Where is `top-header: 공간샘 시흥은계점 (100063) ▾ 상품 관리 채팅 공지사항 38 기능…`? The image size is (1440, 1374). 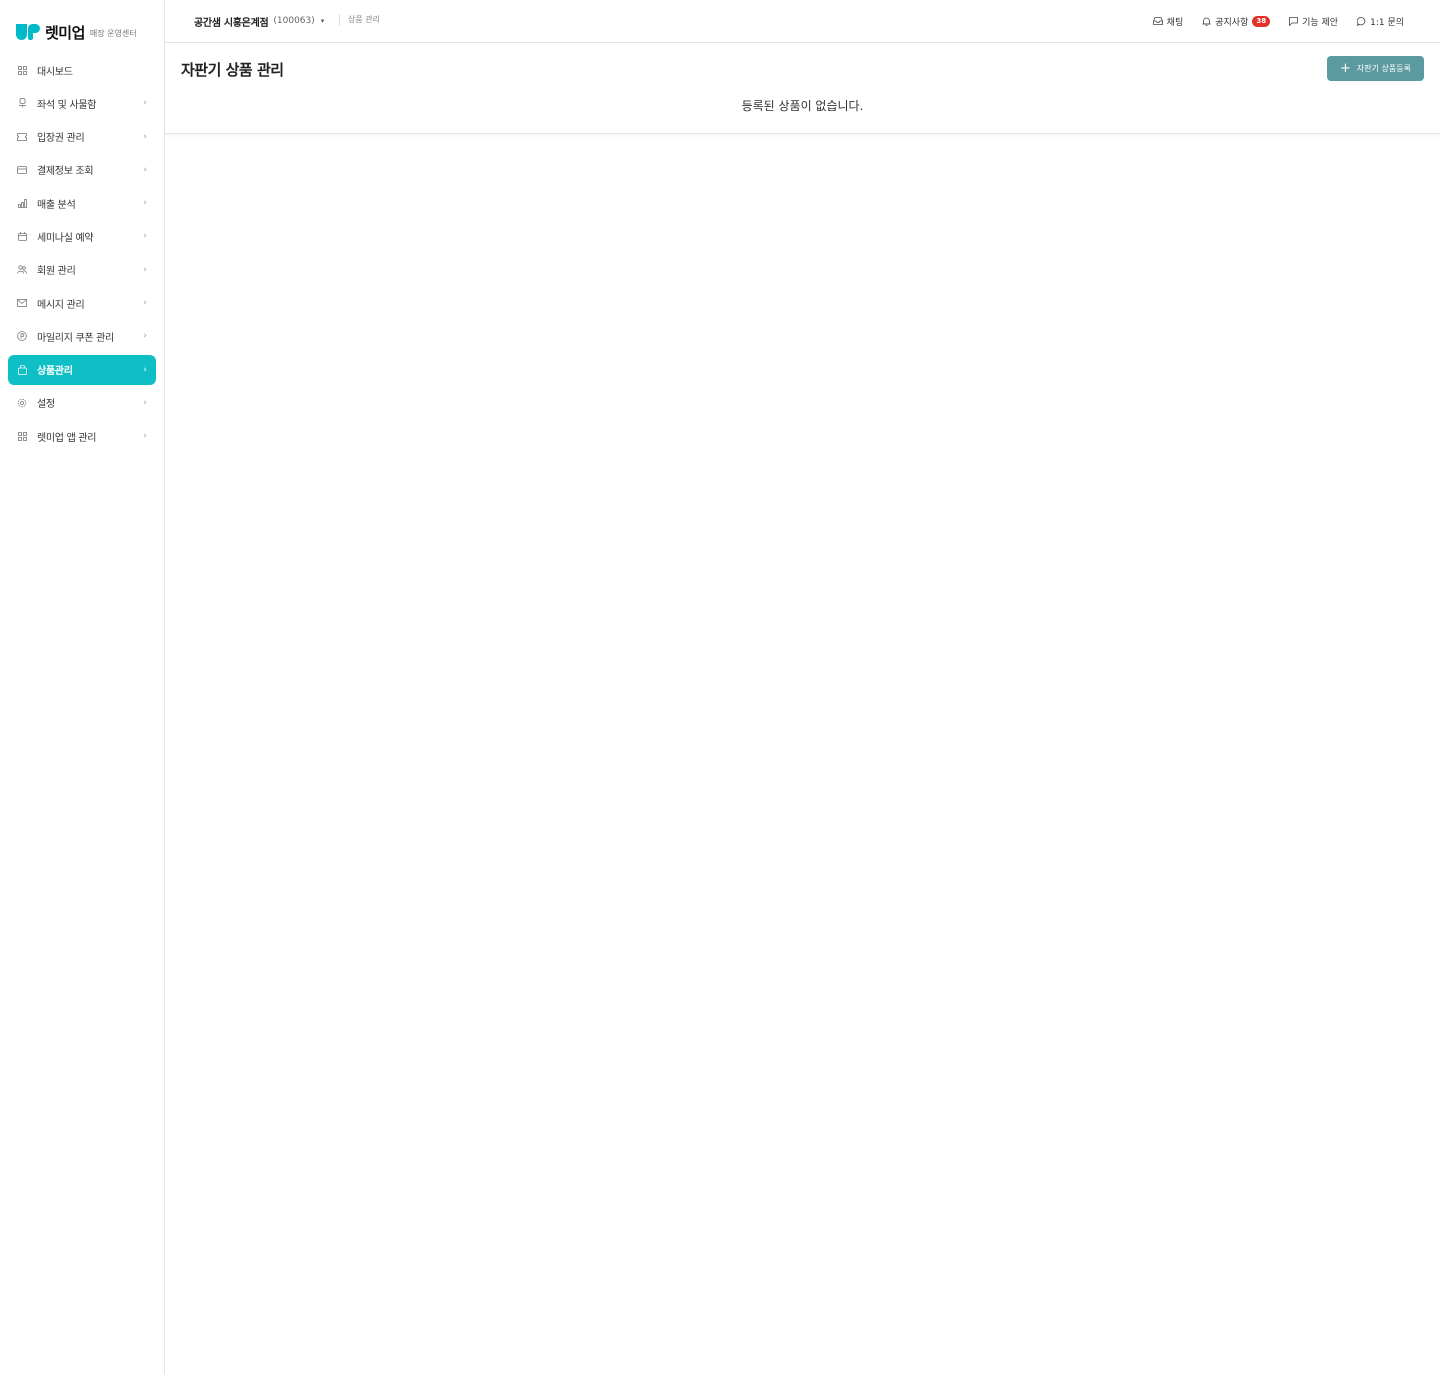
top-header: 공간샘 시흥은계점 (100063) ▾ 상품 관리 채팅 공지사항 38 기능… is located at coordinates (802, 21).